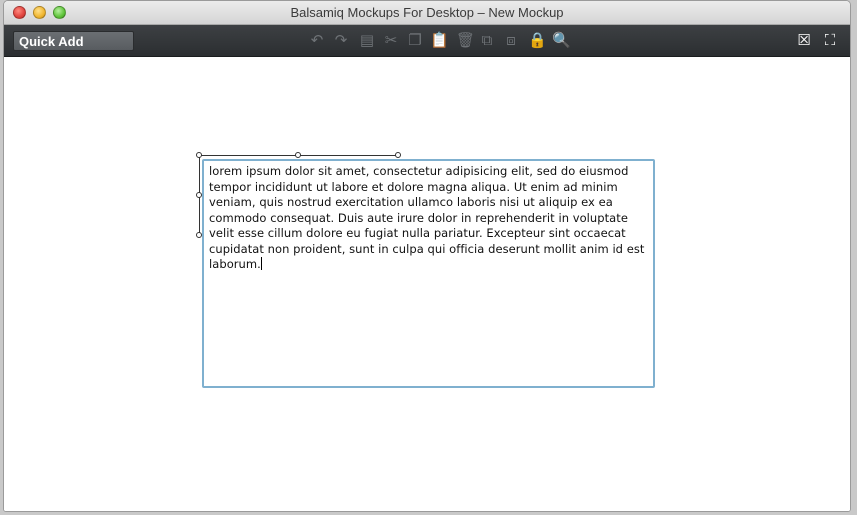 Image resolution: width=857 pixels, height=515 pixels. I want to click on text-caret, so click(261, 263).